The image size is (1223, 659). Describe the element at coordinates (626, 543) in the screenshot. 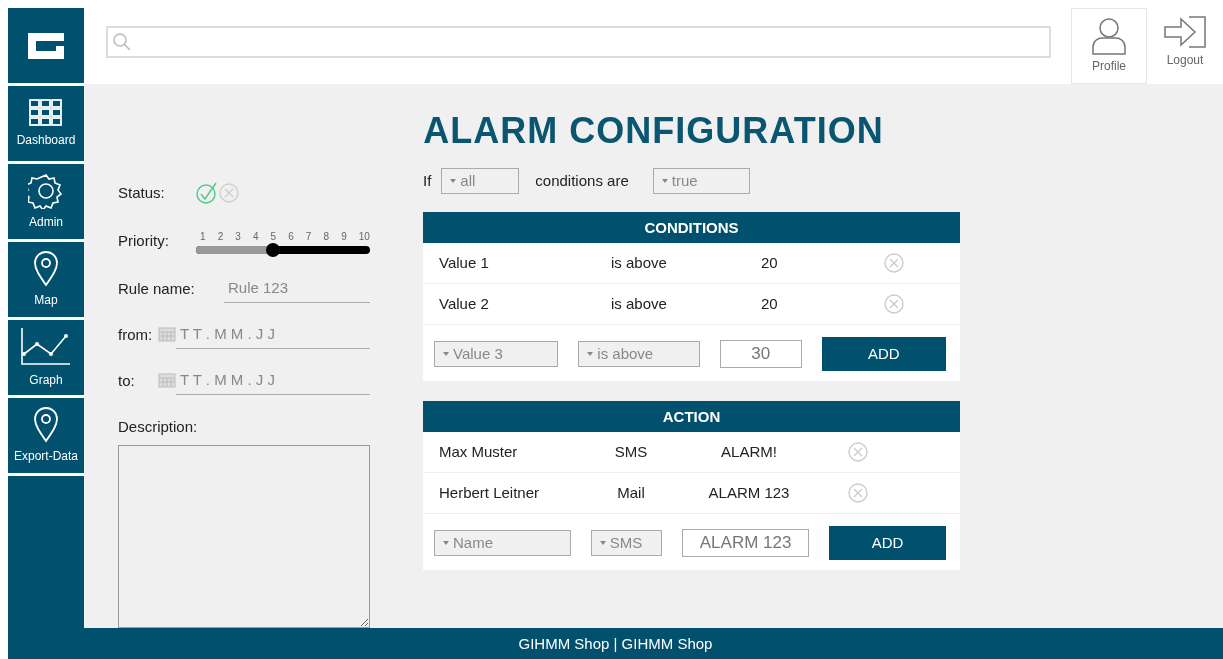

I see `operator-dropdown: SMS` at that location.